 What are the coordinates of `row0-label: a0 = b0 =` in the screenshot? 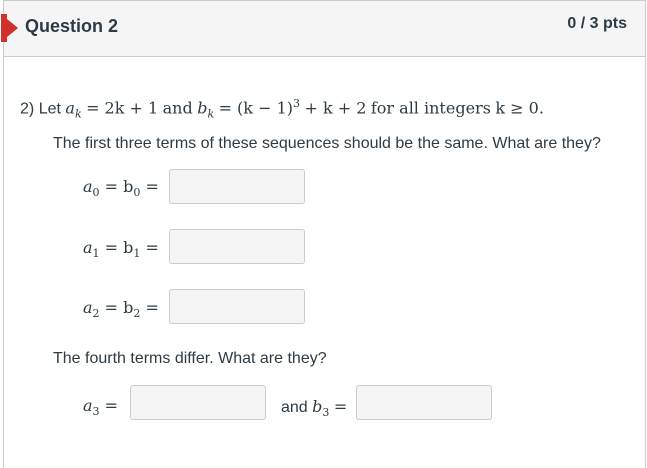 It's located at (121, 188).